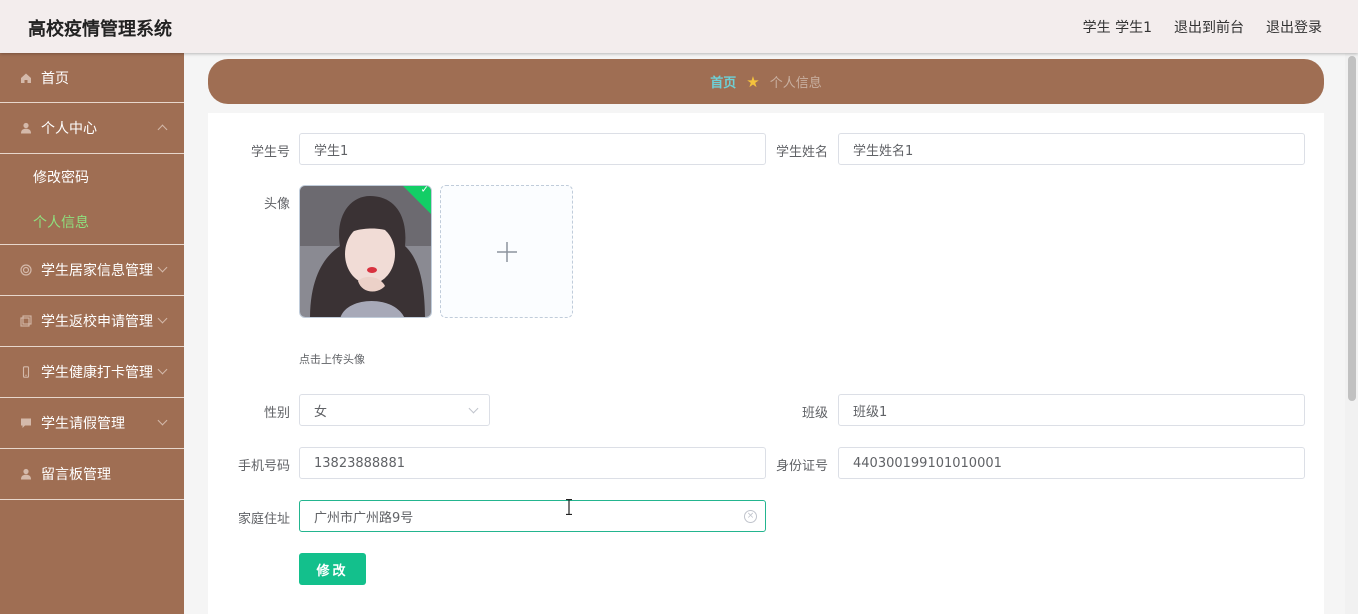  What do you see at coordinates (1071, 149) in the screenshot?
I see `student-name-input: 学生姓名1` at bounding box center [1071, 149].